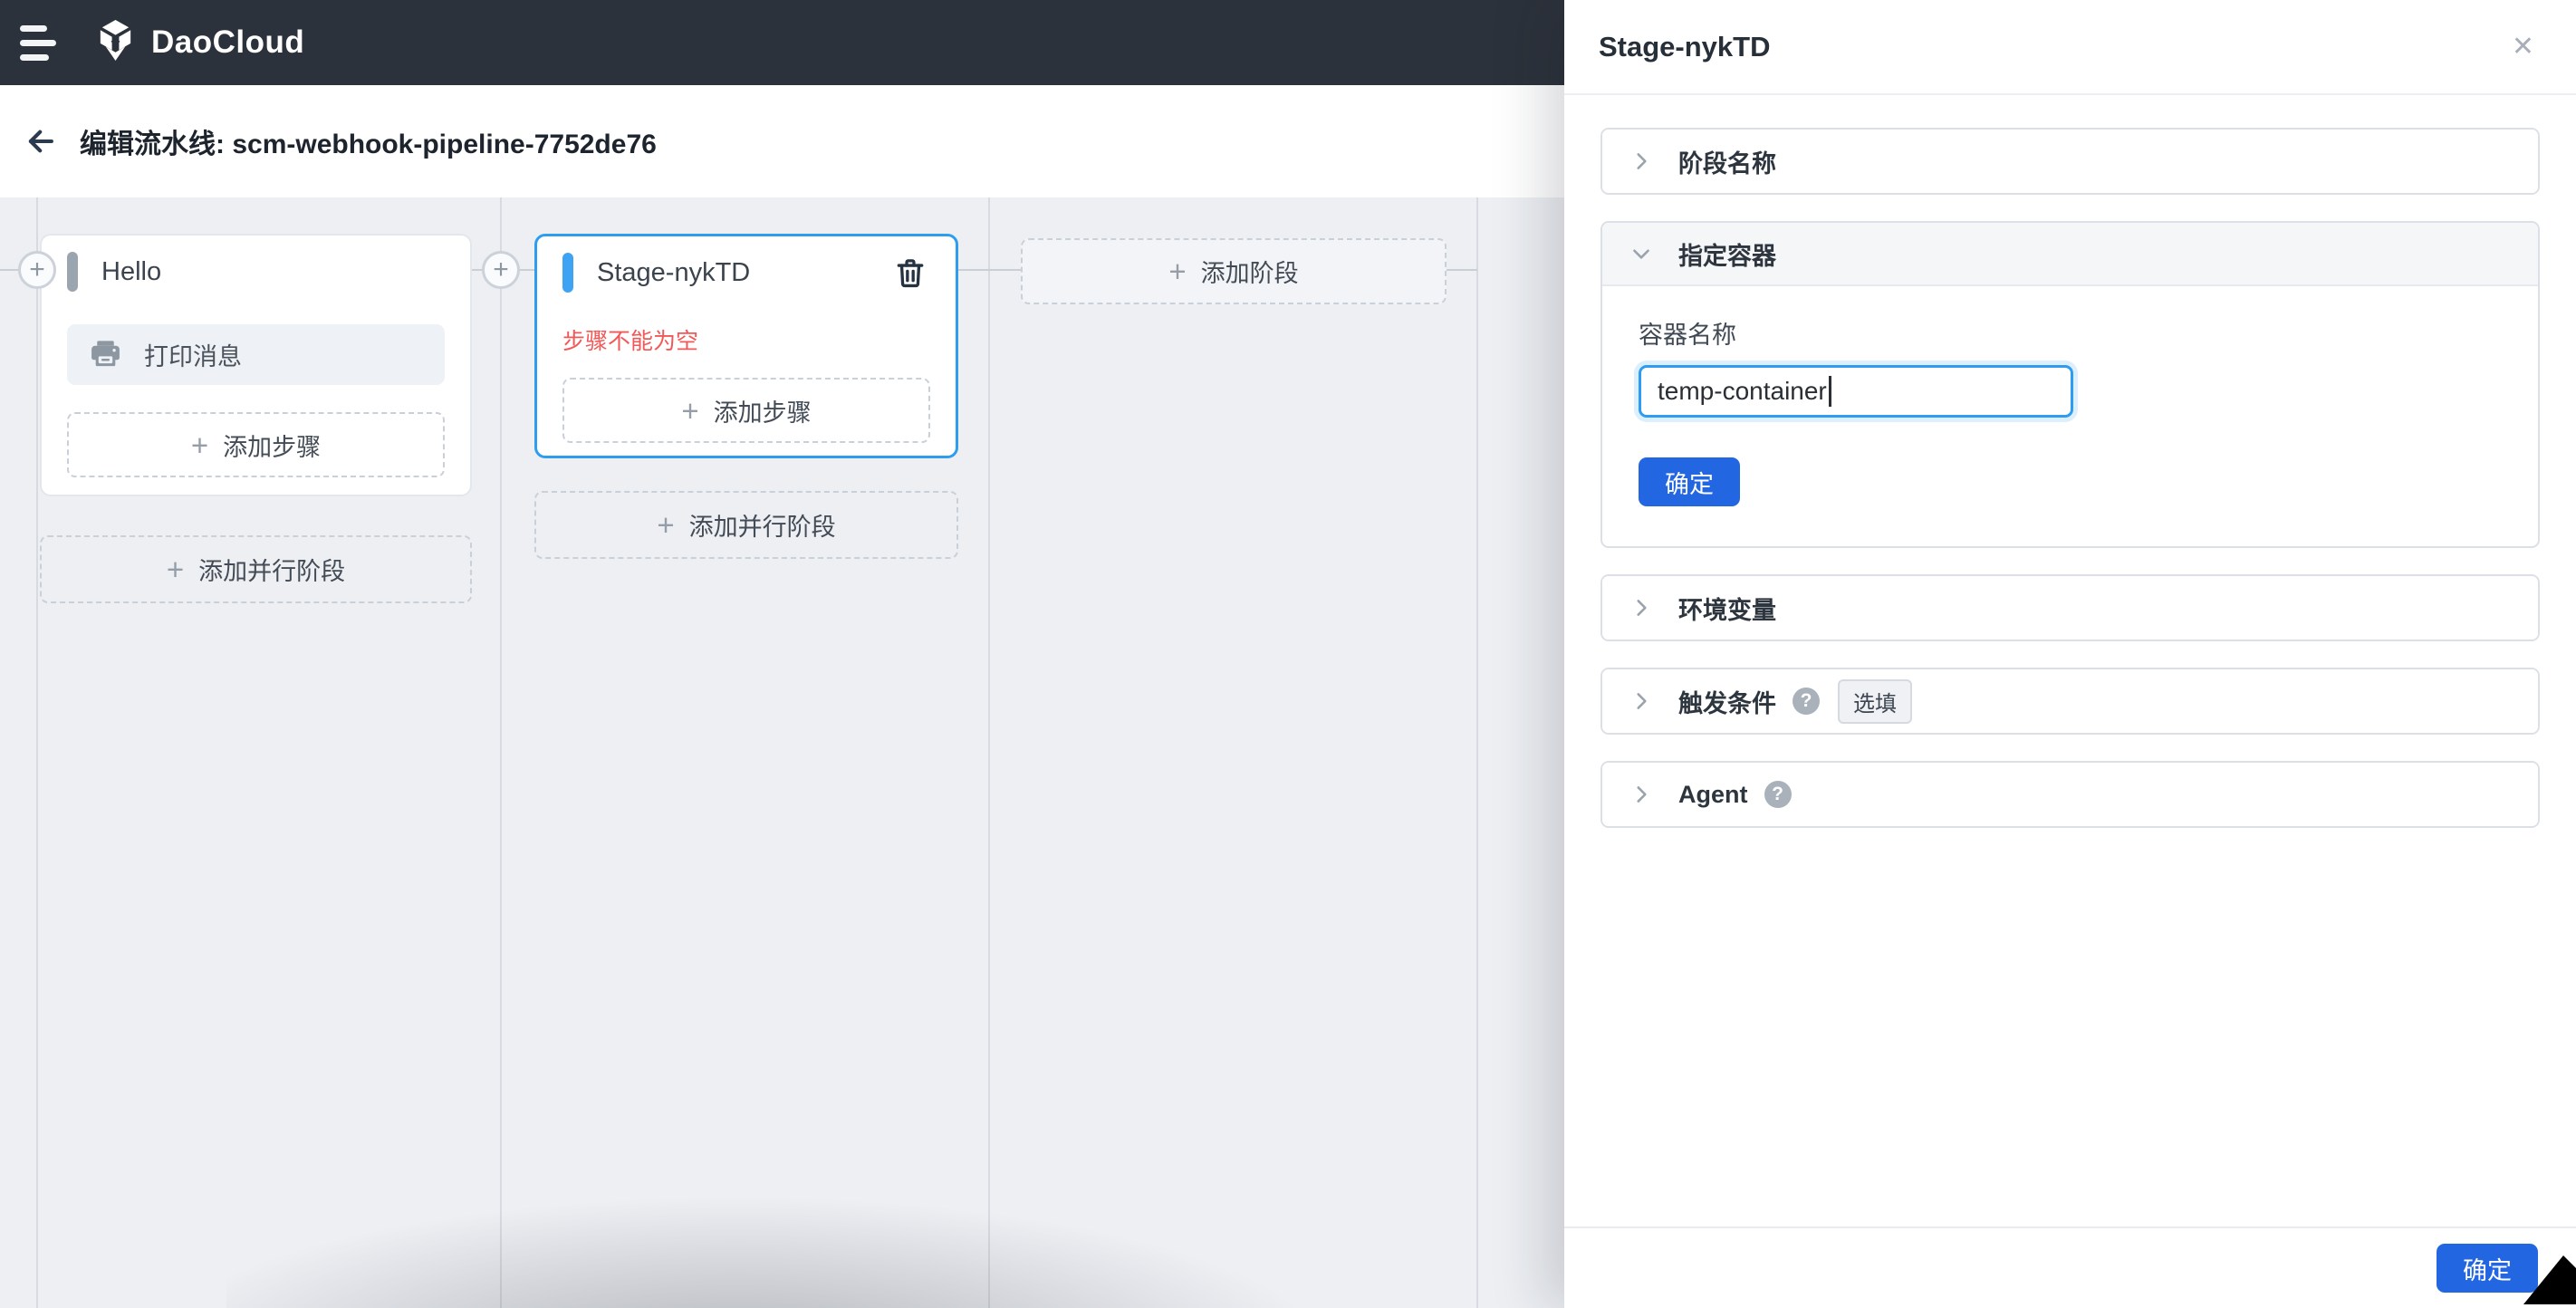 This screenshot has width=2576, height=1308. Describe the element at coordinates (1689, 481) in the screenshot. I see `container-confirm-button: 确定` at that location.